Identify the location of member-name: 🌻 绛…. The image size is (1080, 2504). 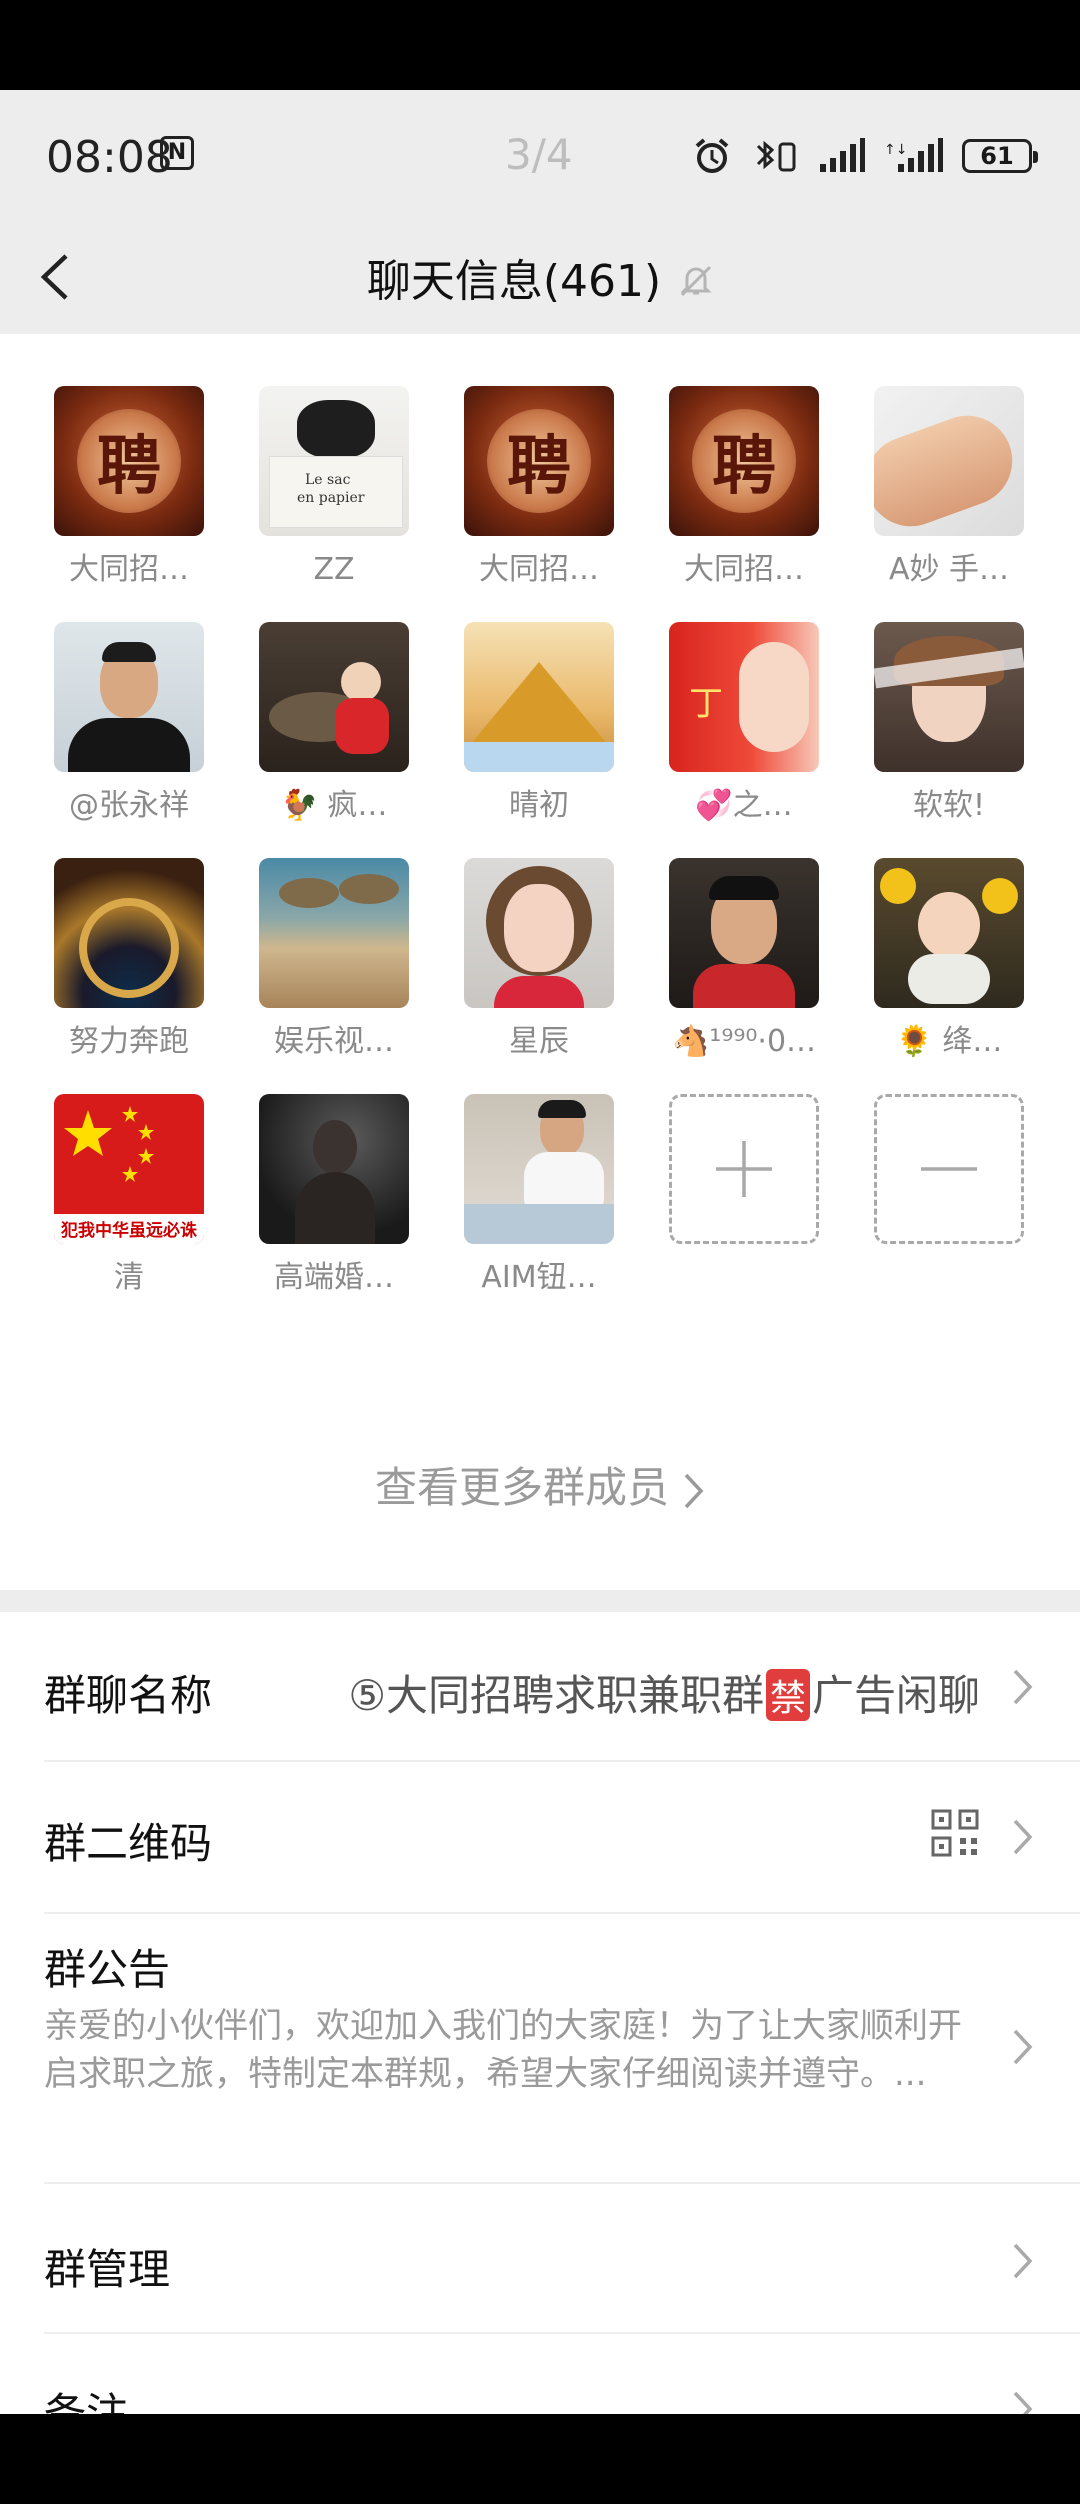
(949, 1041).